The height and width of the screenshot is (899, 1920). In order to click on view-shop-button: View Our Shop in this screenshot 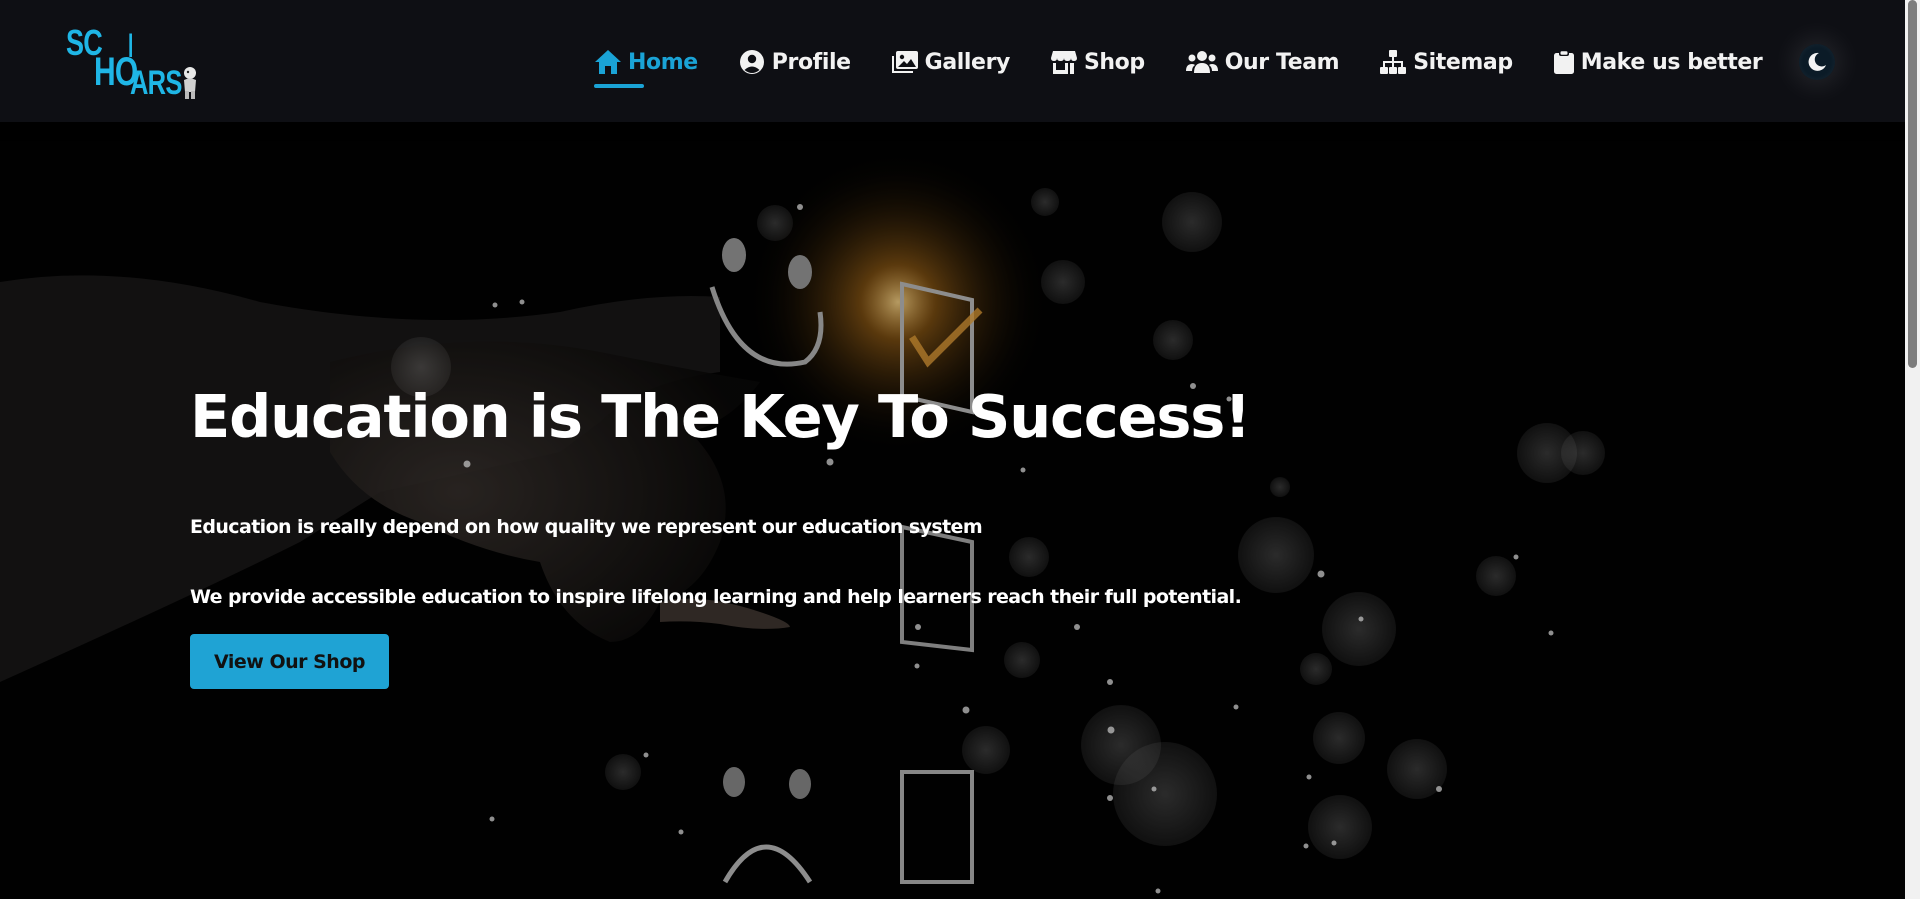, I will do `click(289, 661)`.